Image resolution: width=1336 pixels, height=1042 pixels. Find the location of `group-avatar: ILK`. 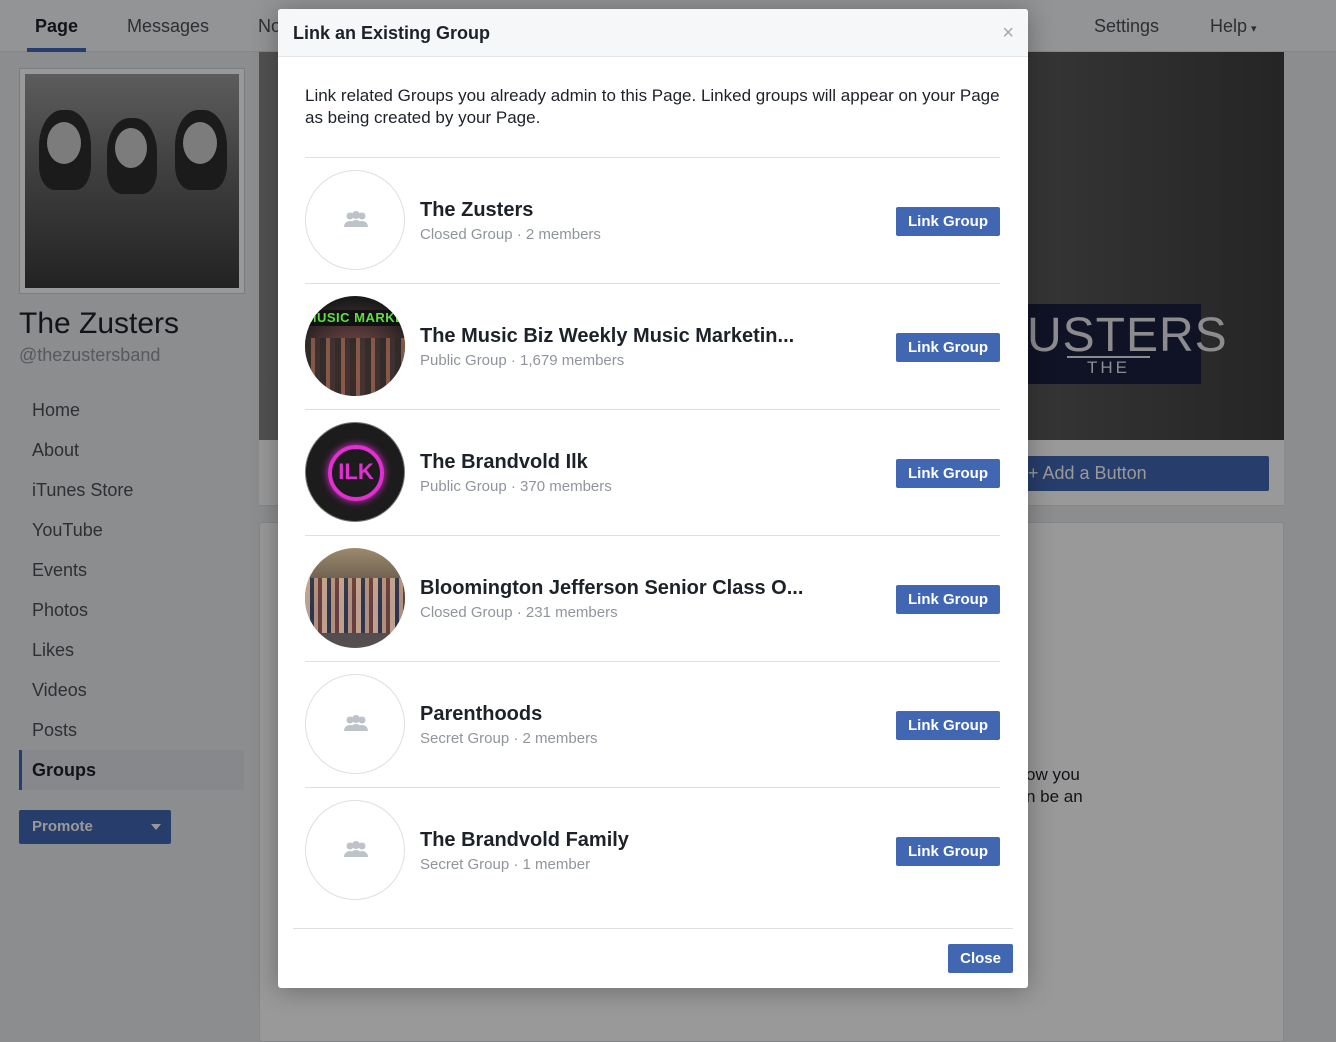

group-avatar: ILK is located at coordinates (355, 472).